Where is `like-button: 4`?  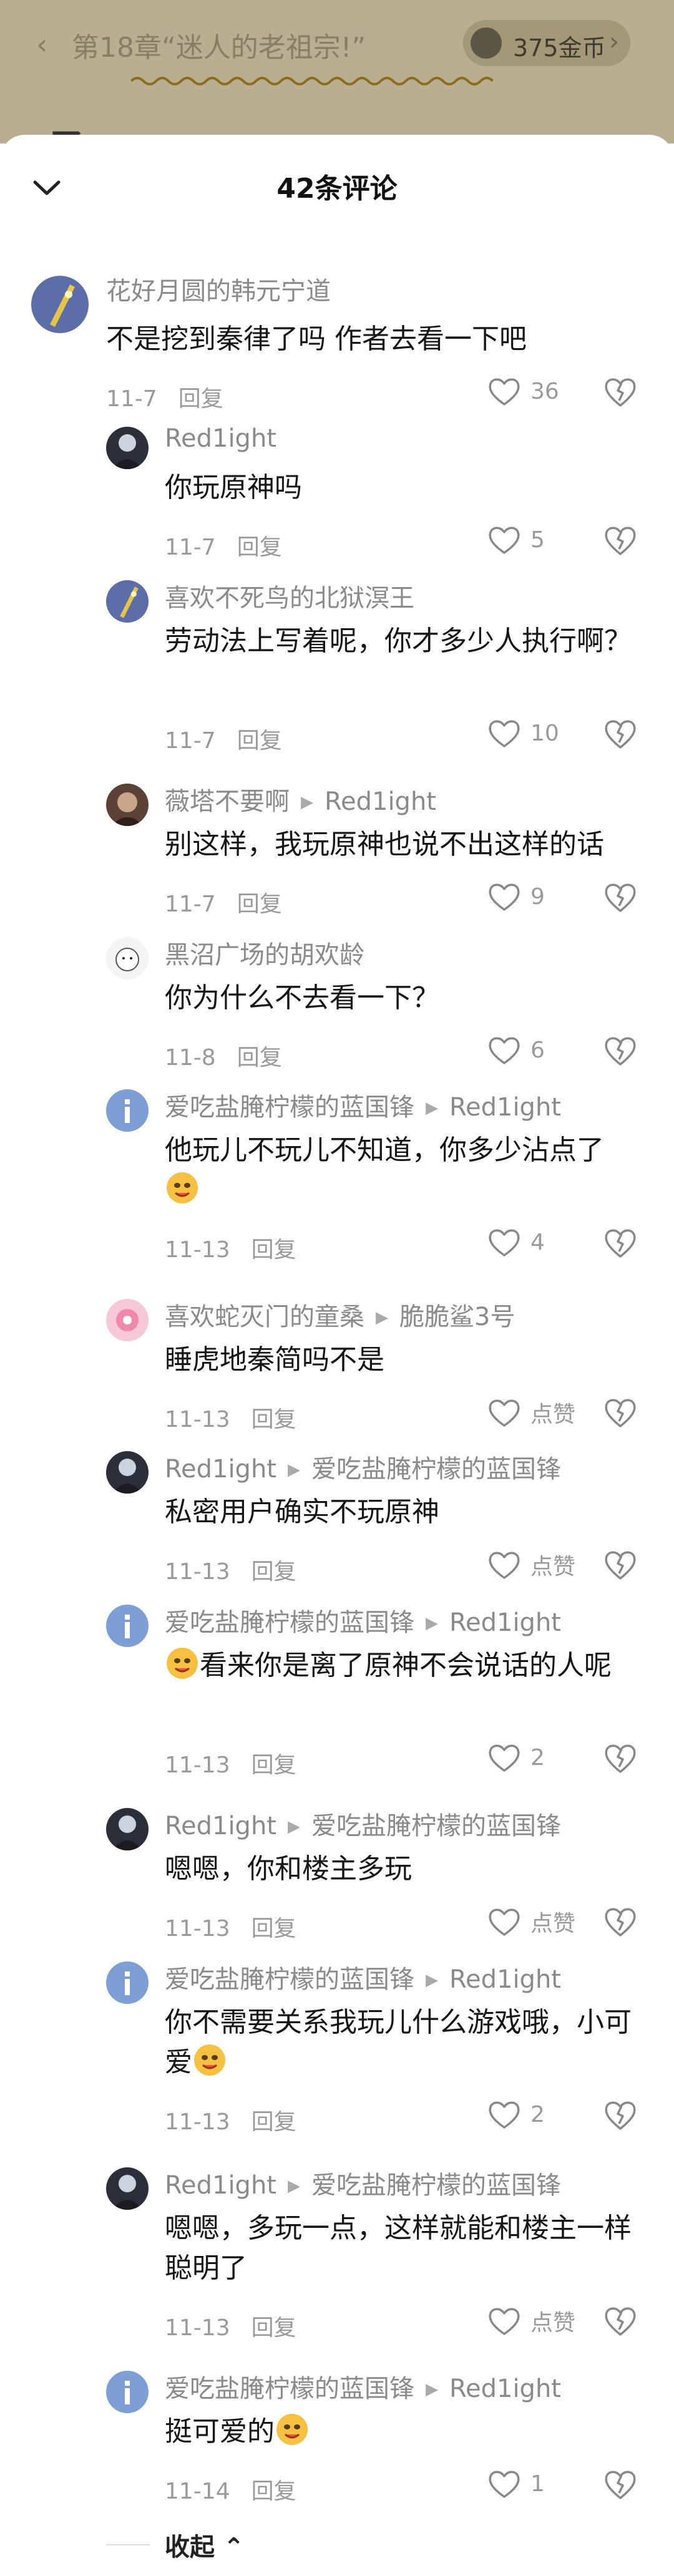 like-button: 4 is located at coordinates (516, 1243).